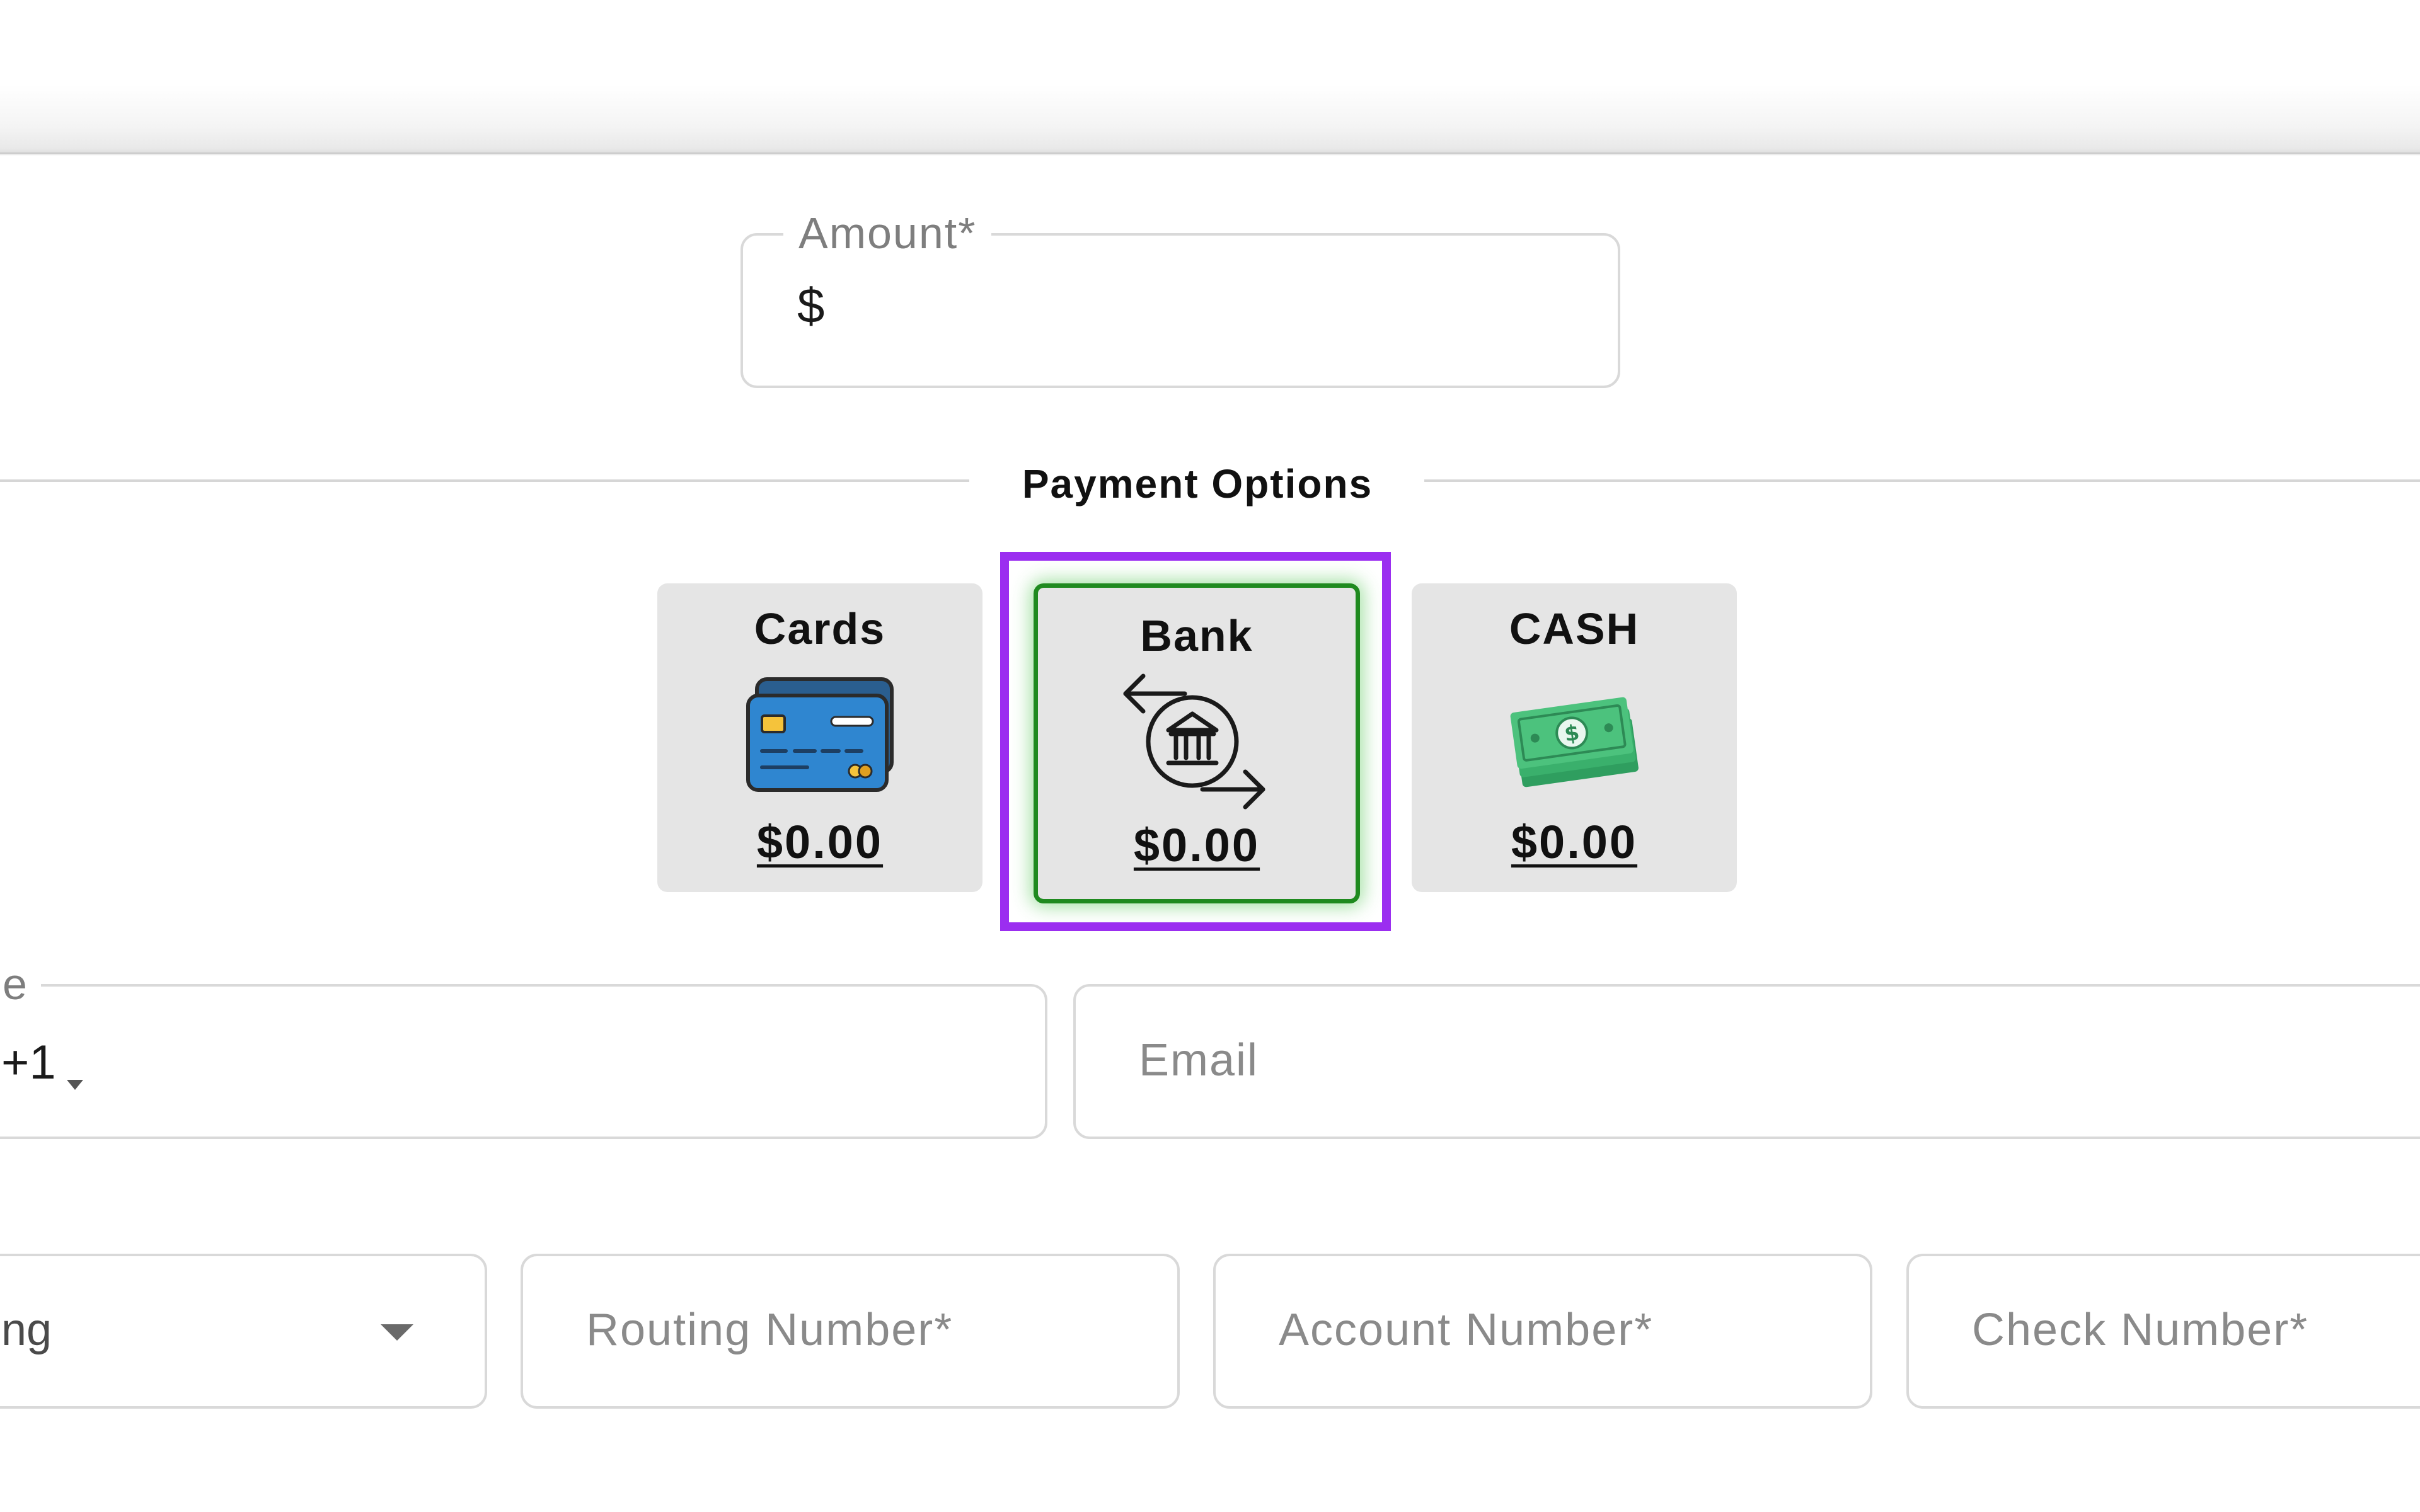 This screenshot has height=1512, width=2420. I want to click on country-code-dropdown-icon, so click(75, 1085).